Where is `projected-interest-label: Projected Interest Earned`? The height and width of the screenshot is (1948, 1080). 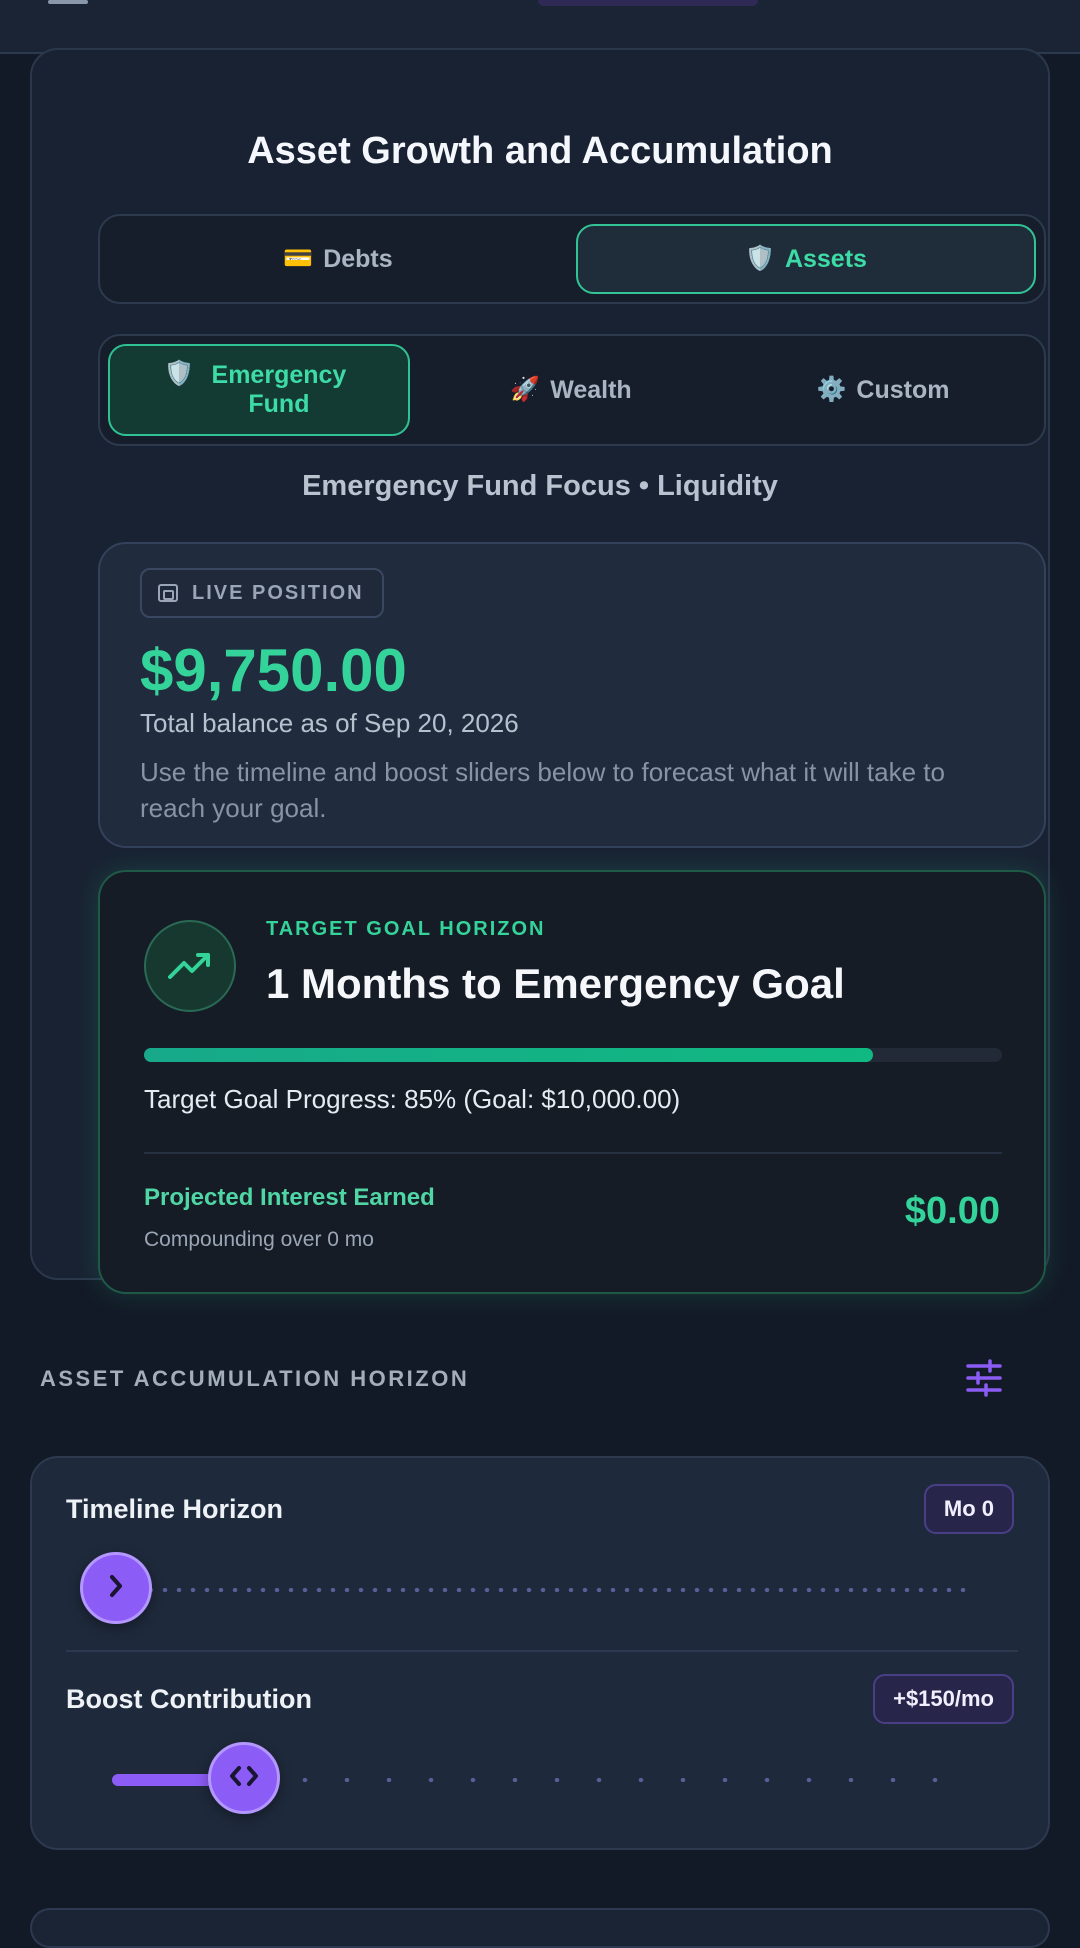 projected-interest-label: Projected Interest Earned is located at coordinates (289, 1197).